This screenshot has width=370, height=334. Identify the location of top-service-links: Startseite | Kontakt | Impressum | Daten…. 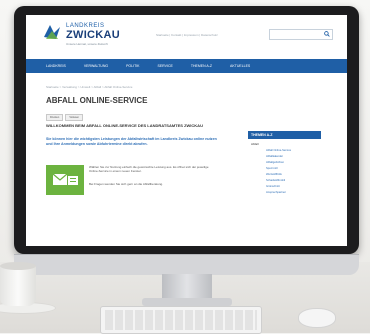
(187, 35).